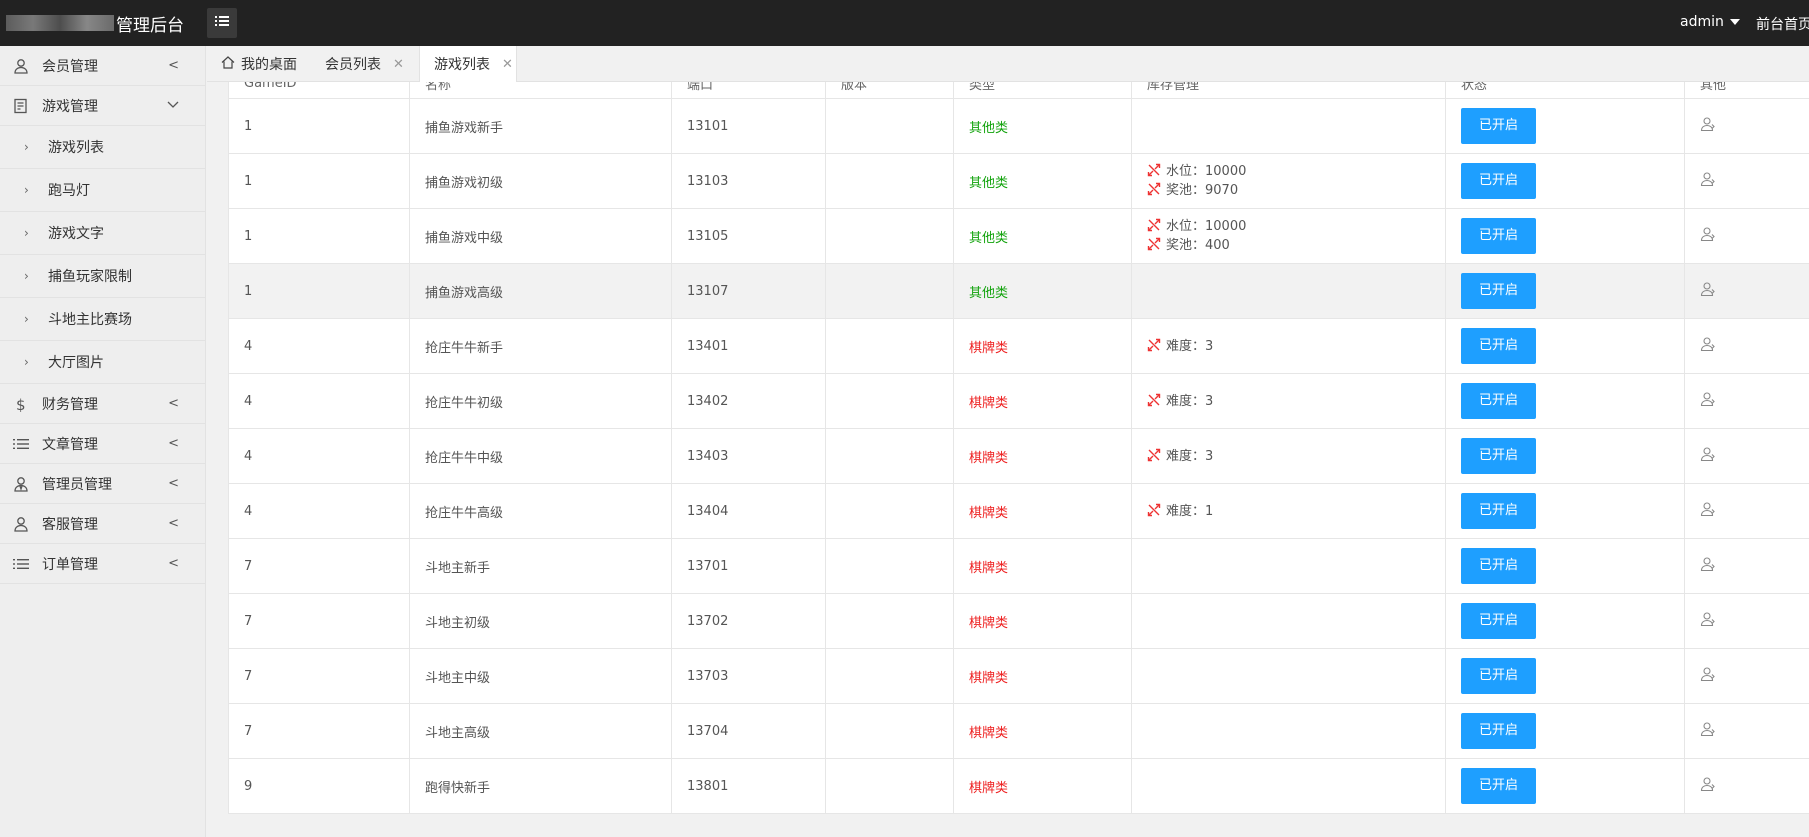 The height and width of the screenshot is (837, 1809). Describe the element at coordinates (540, 181) in the screenshot. I see `cell-name: 捕鱼游戏初级` at that location.